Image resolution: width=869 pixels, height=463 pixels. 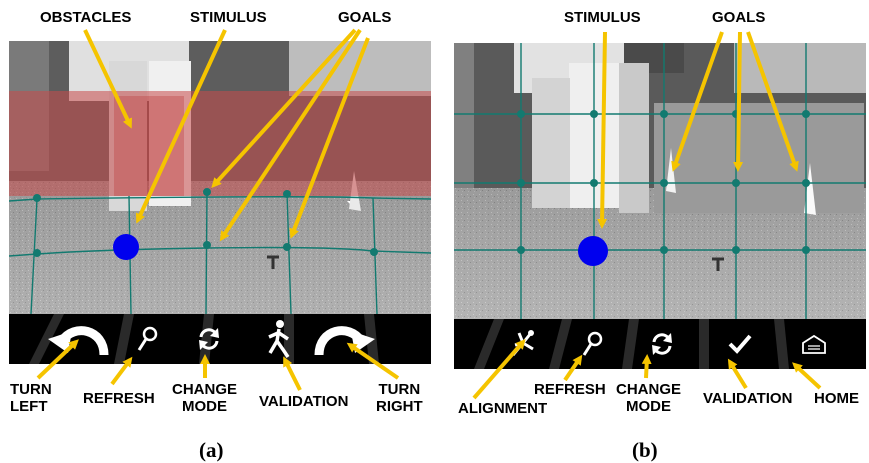 What do you see at coordinates (365, 17) in the screenshot?
I see `label-goals: GOALS` at bounding box center [365, 17].